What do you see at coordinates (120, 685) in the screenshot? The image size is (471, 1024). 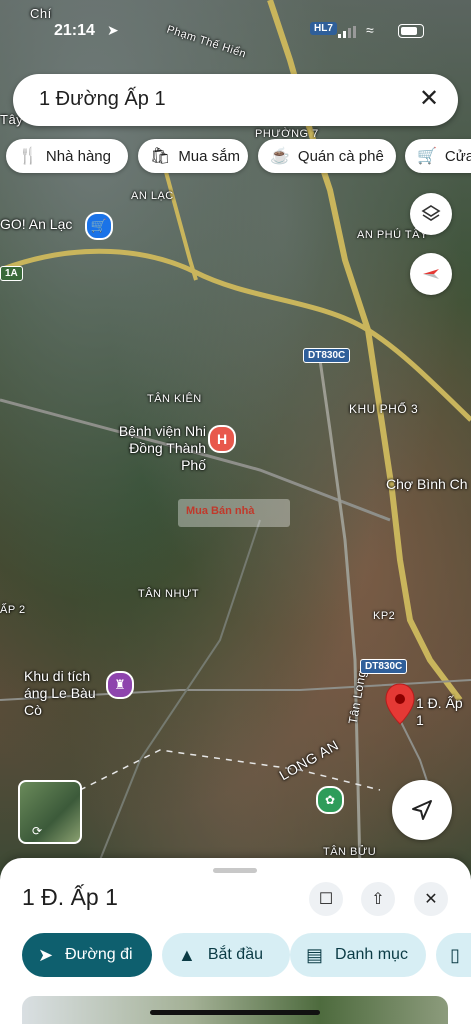 I see `landmark-pin-icon: ♜` at bounding box center [120, 685].